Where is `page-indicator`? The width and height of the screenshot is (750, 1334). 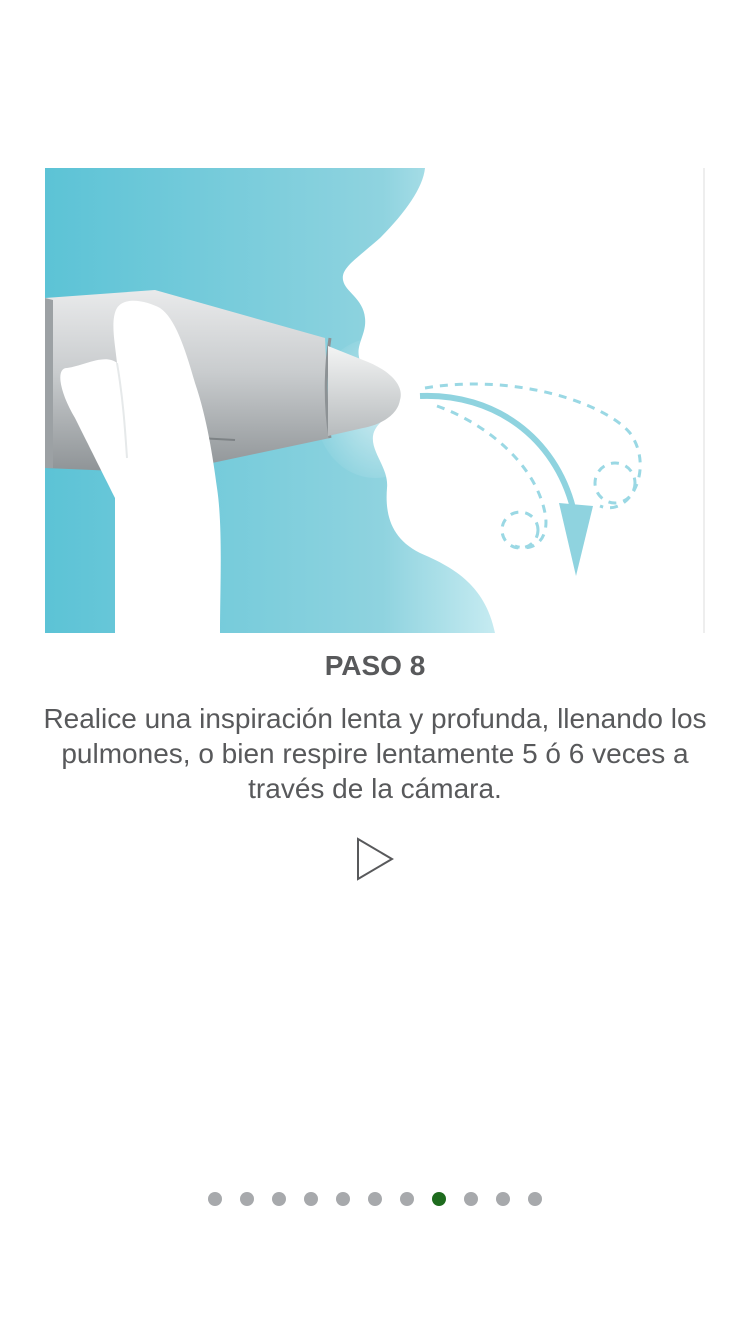 page-indicator is located at coordinates (375, 1199).